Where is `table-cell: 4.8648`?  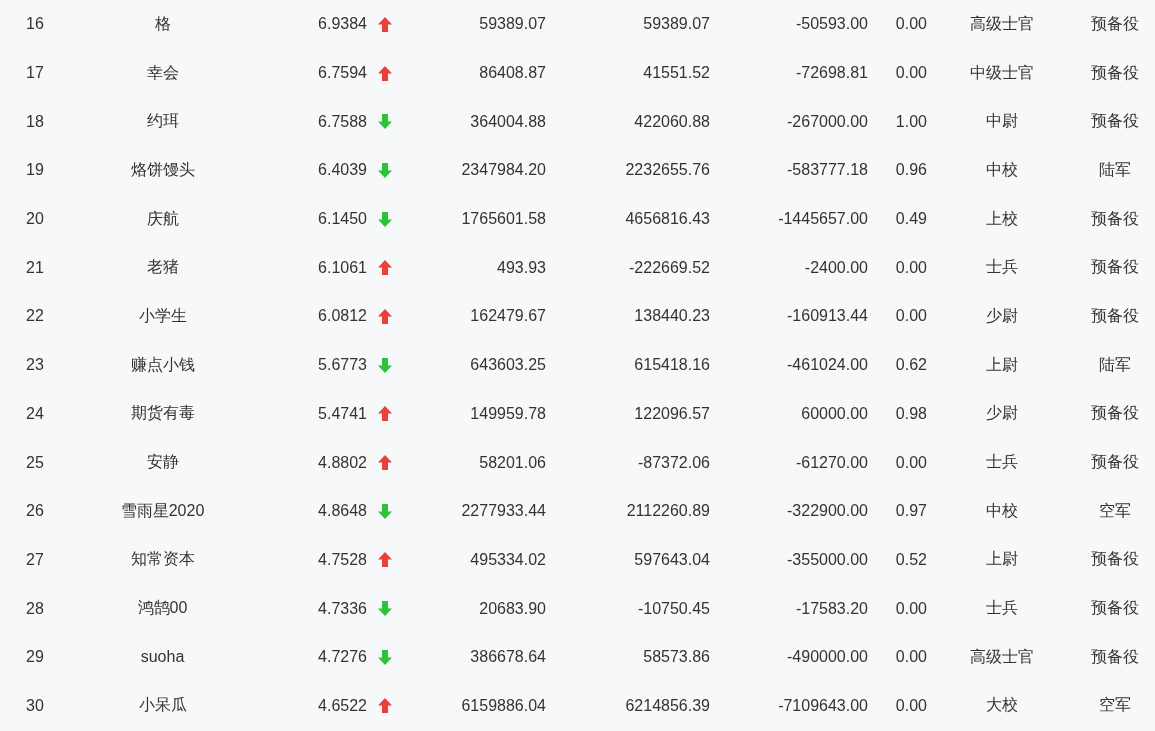
table-cell: 4.8648 is located at coordinates (342, 511).